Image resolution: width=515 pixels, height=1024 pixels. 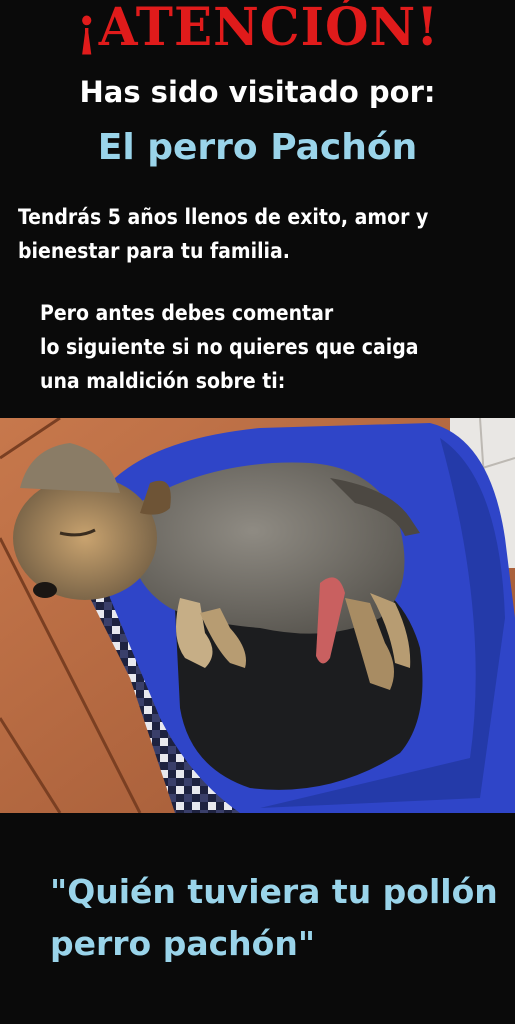 I want to click on dog-name-heading: El perro Pachón, so click(x=257, y=147).